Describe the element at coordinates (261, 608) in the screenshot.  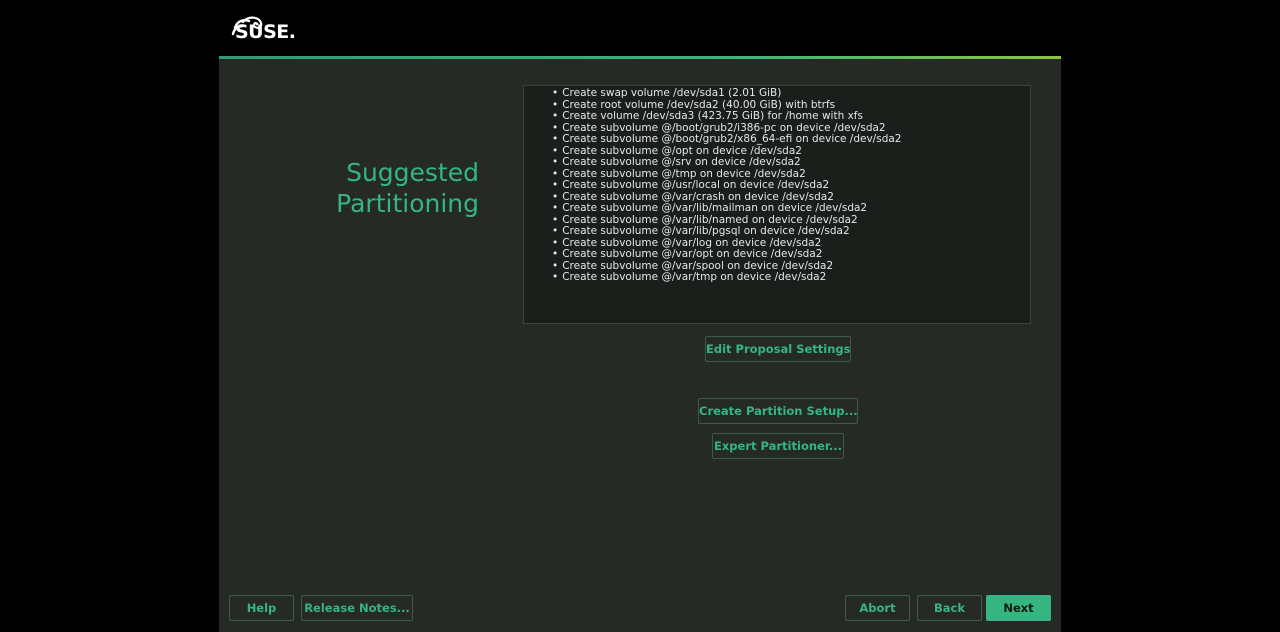
I see `help-button: Help` at that location.